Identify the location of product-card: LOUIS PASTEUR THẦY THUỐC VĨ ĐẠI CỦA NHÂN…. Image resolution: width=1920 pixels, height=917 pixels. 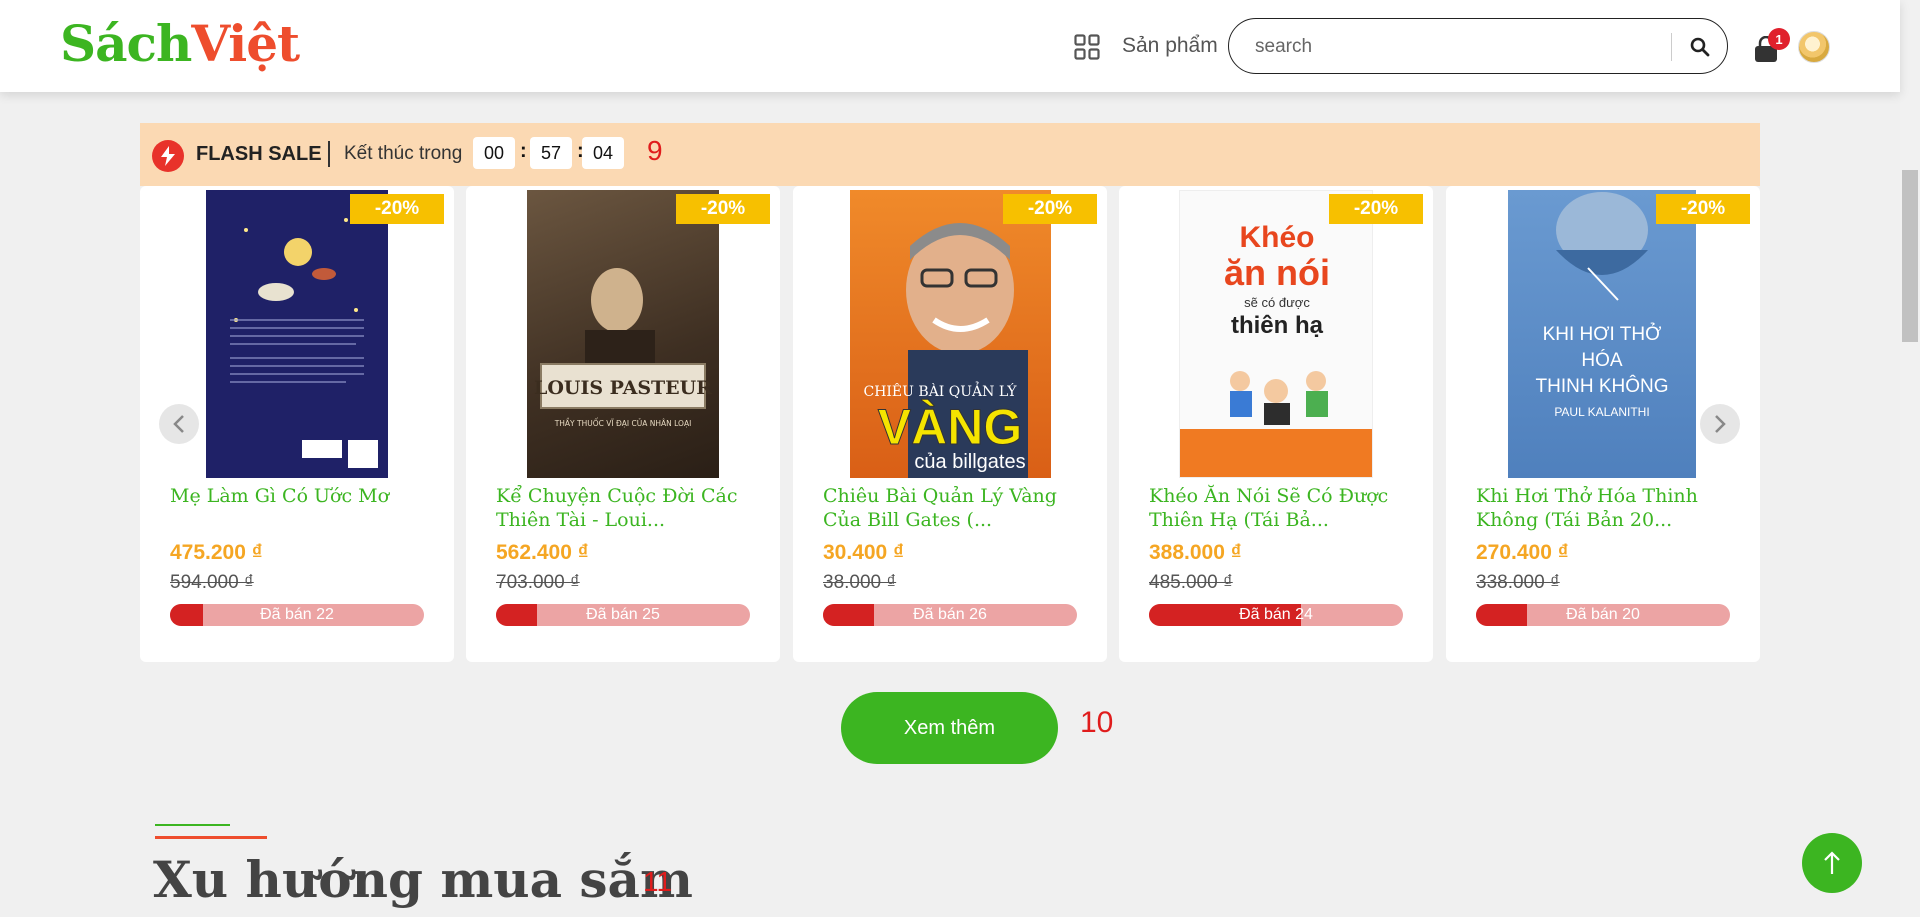
(623, 424).